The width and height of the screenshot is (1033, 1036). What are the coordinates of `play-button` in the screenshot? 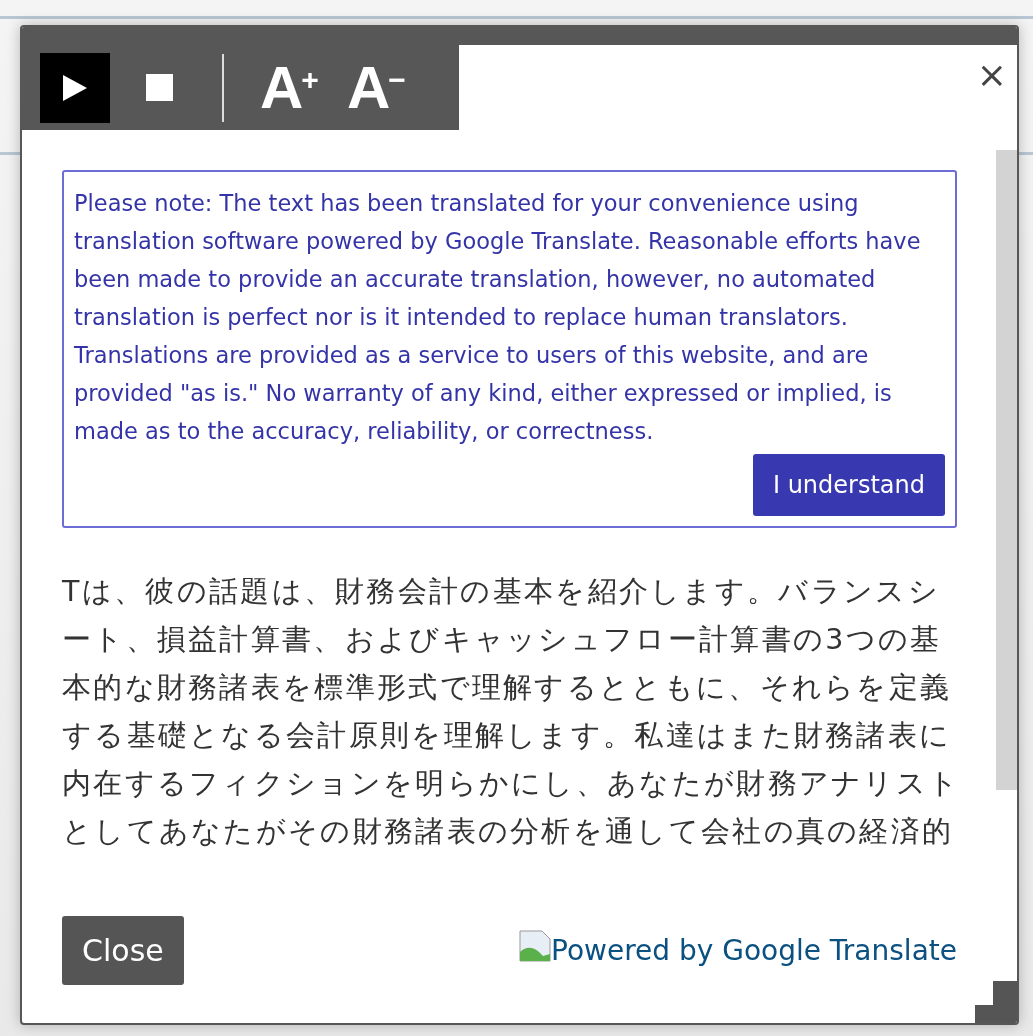 It's located at (75, 87).